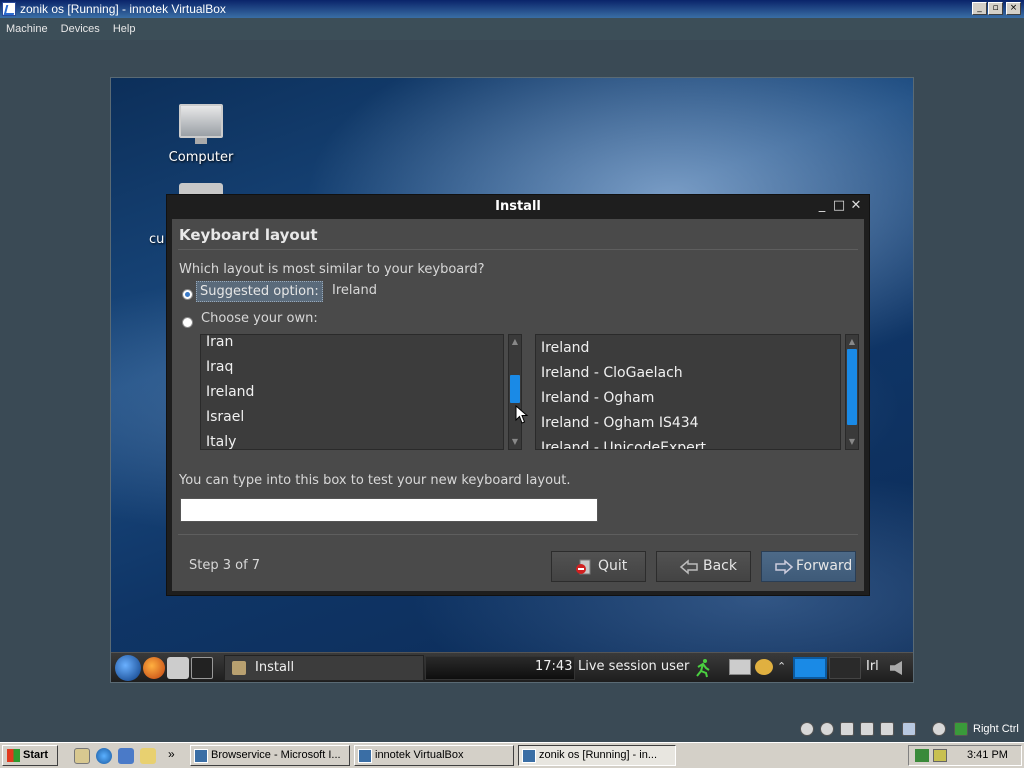 The width and height of the screenshot is (1024, 768). I want to click on list-item: Iran, so click(219, 342).